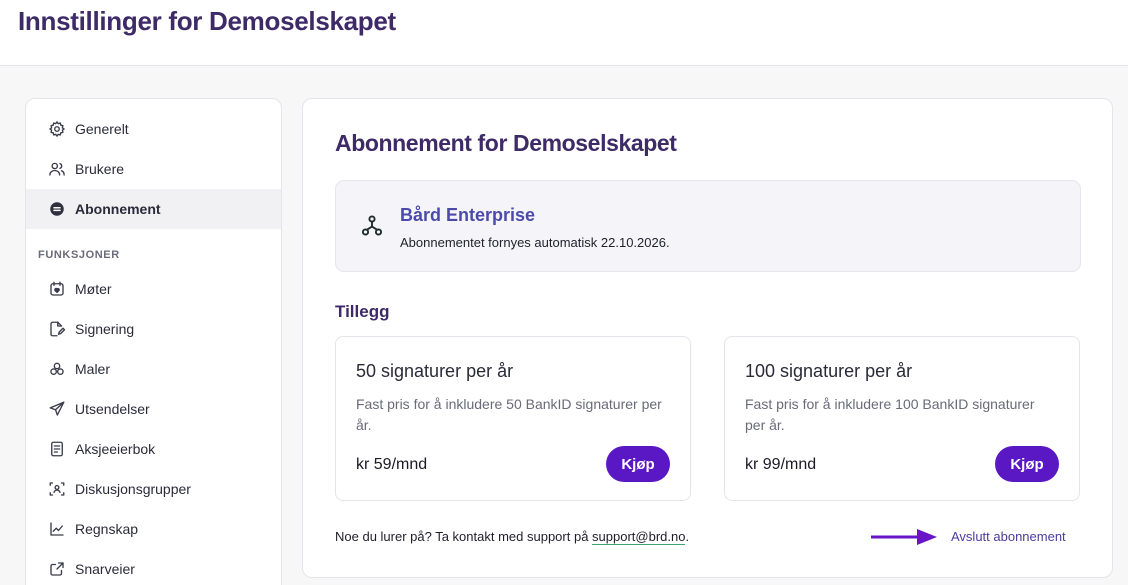 The image size is (1128, 585). I want to click on sidebar-item-label: Utsendelser, so click(112, 409).